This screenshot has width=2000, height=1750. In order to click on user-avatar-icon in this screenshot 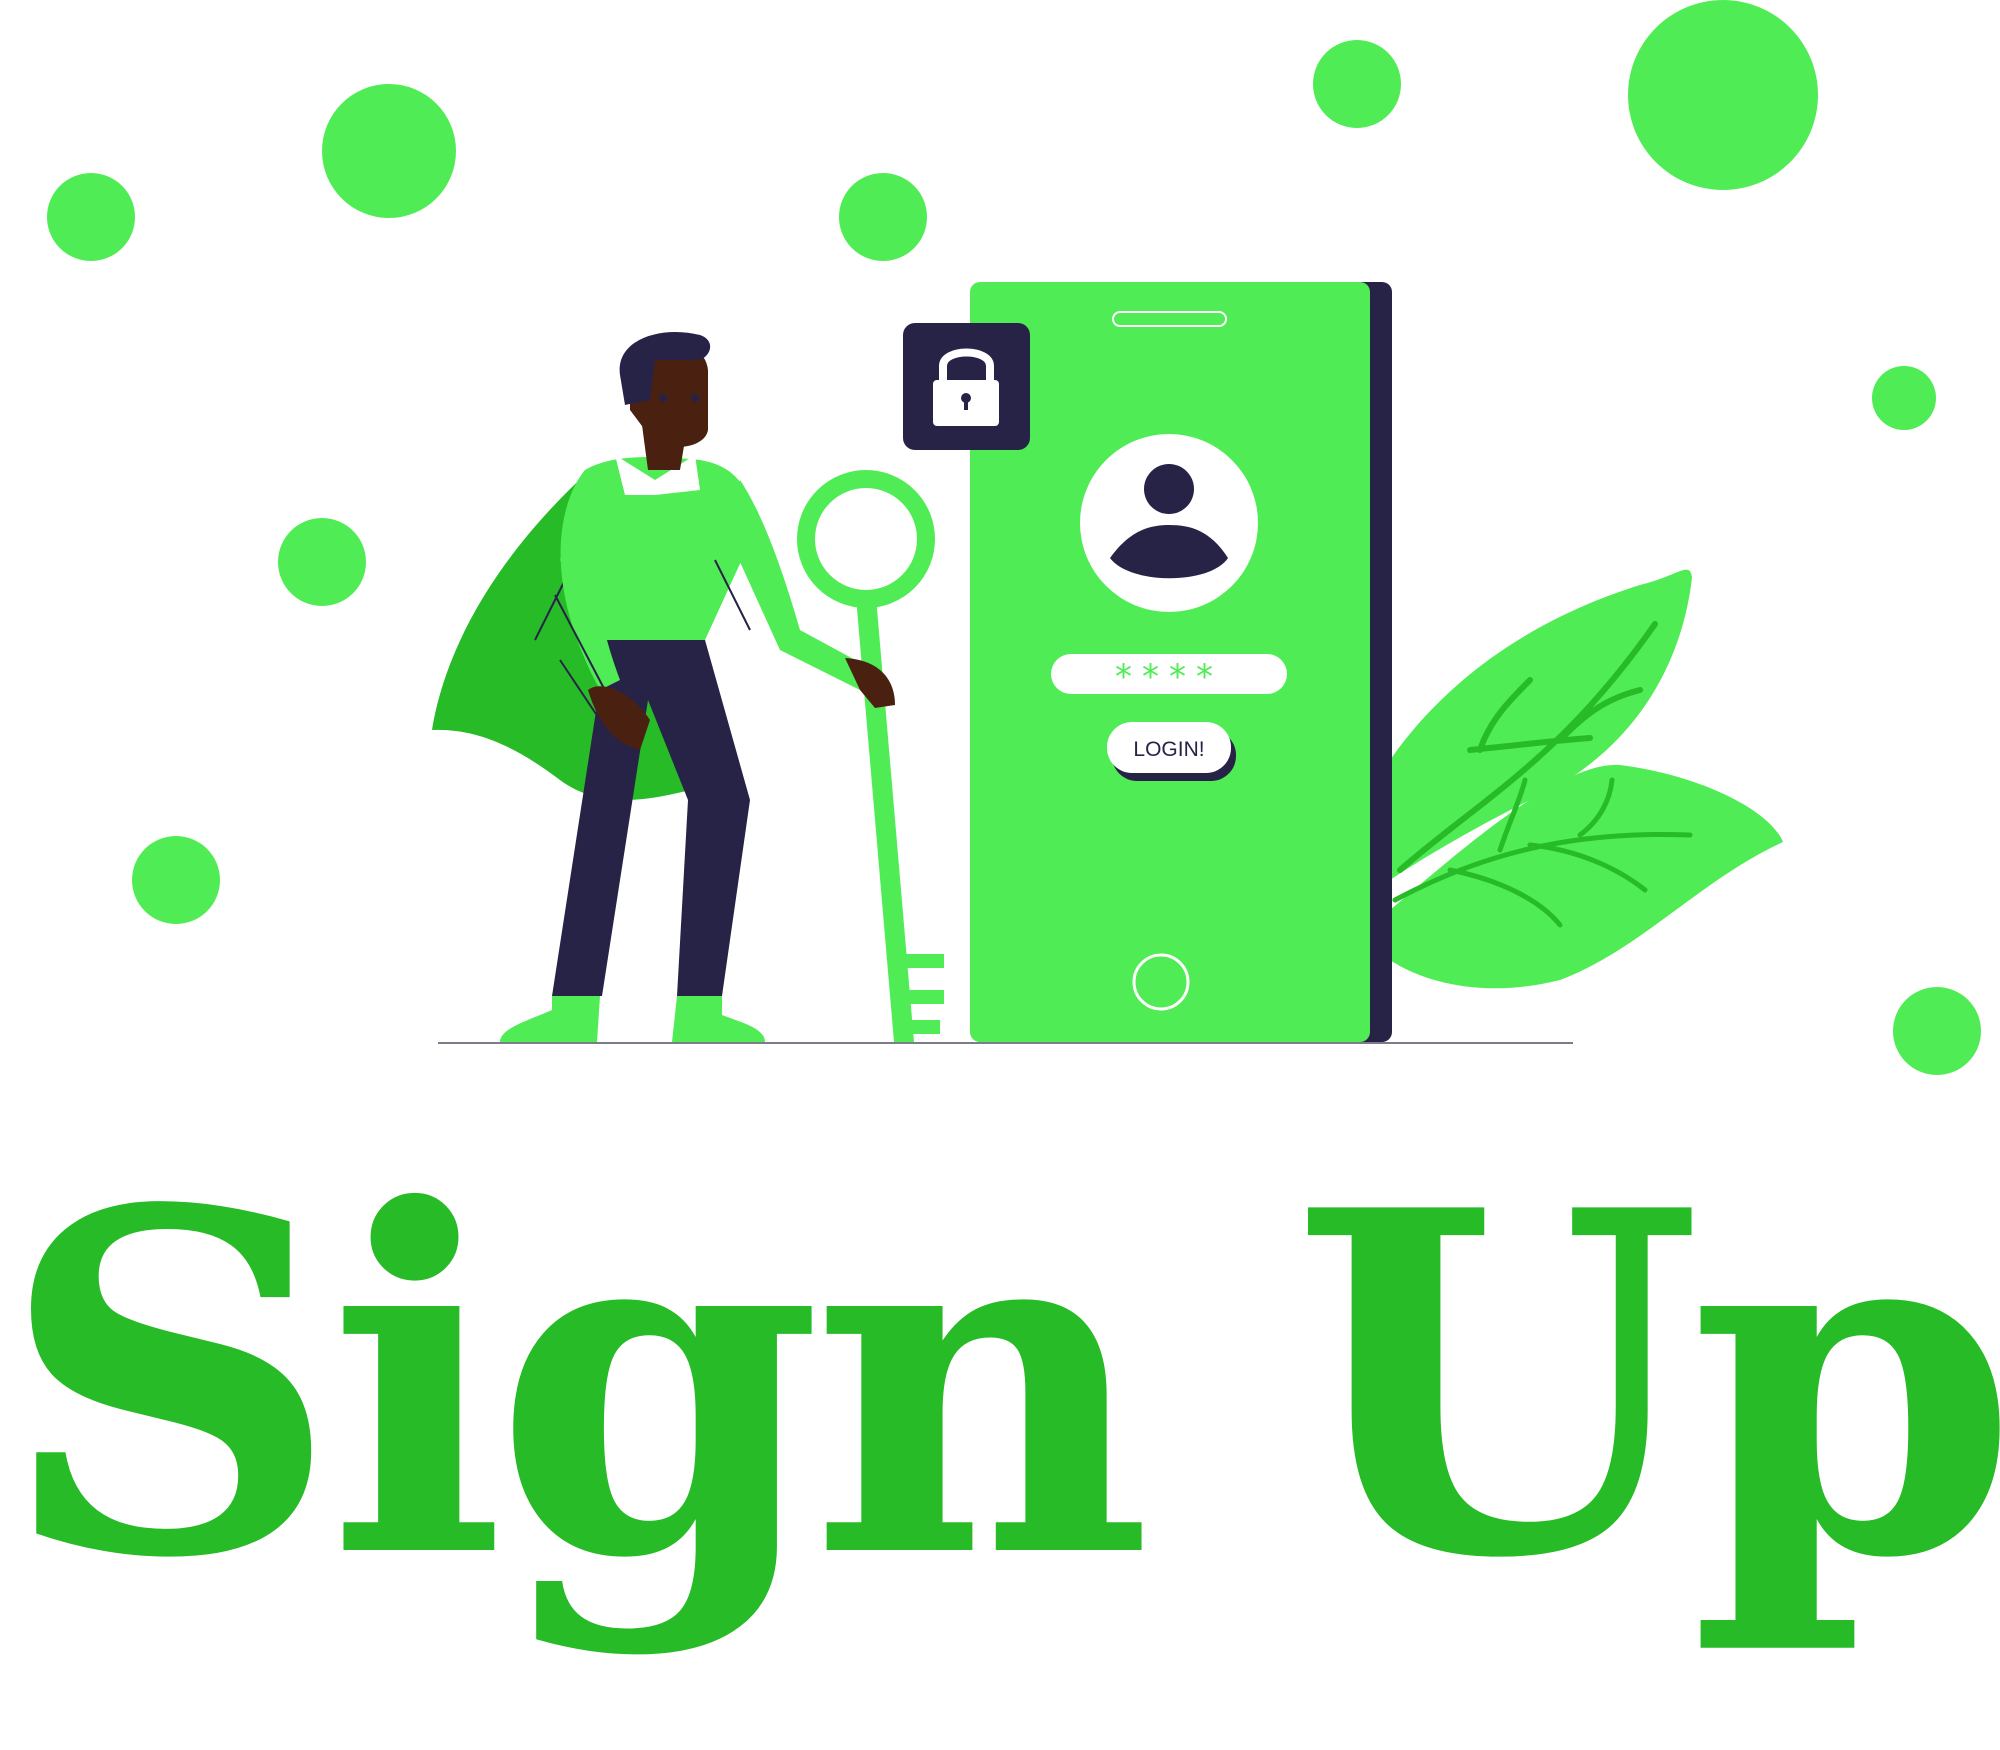, I will do `click(1169, 523)`.